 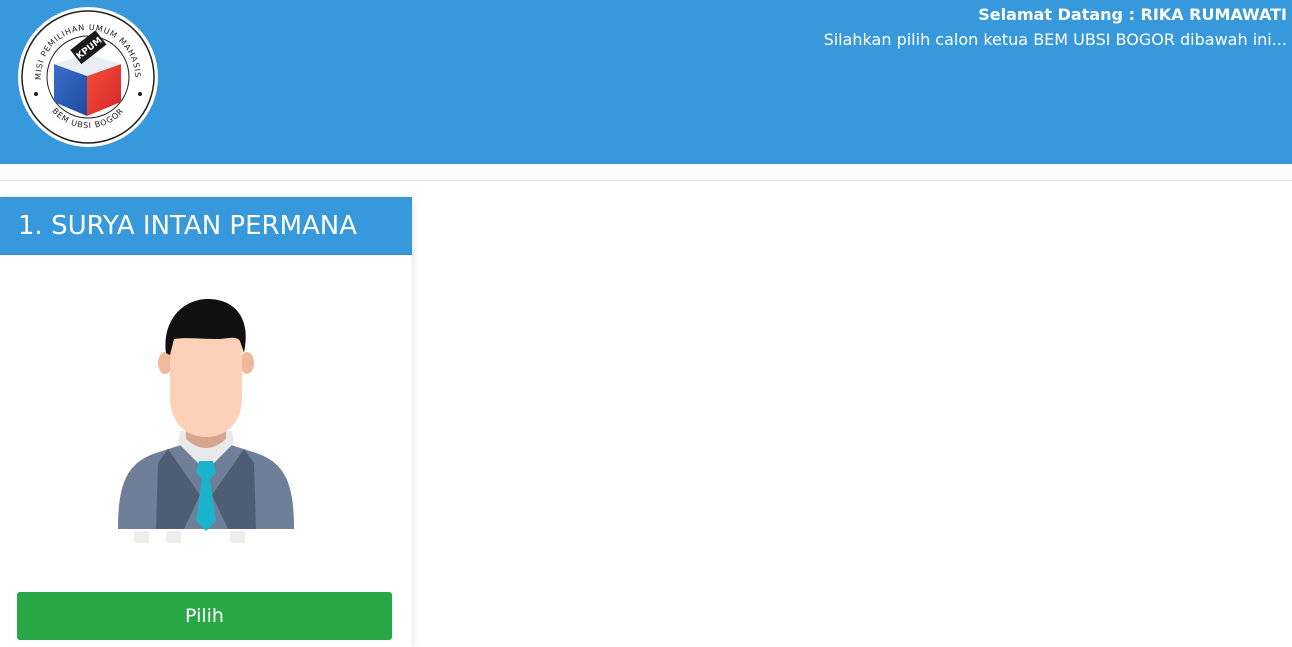 What do you see at coordinates (646, 180) in the screenshot?
I see `section-divider` at bounding box center [646, 180].